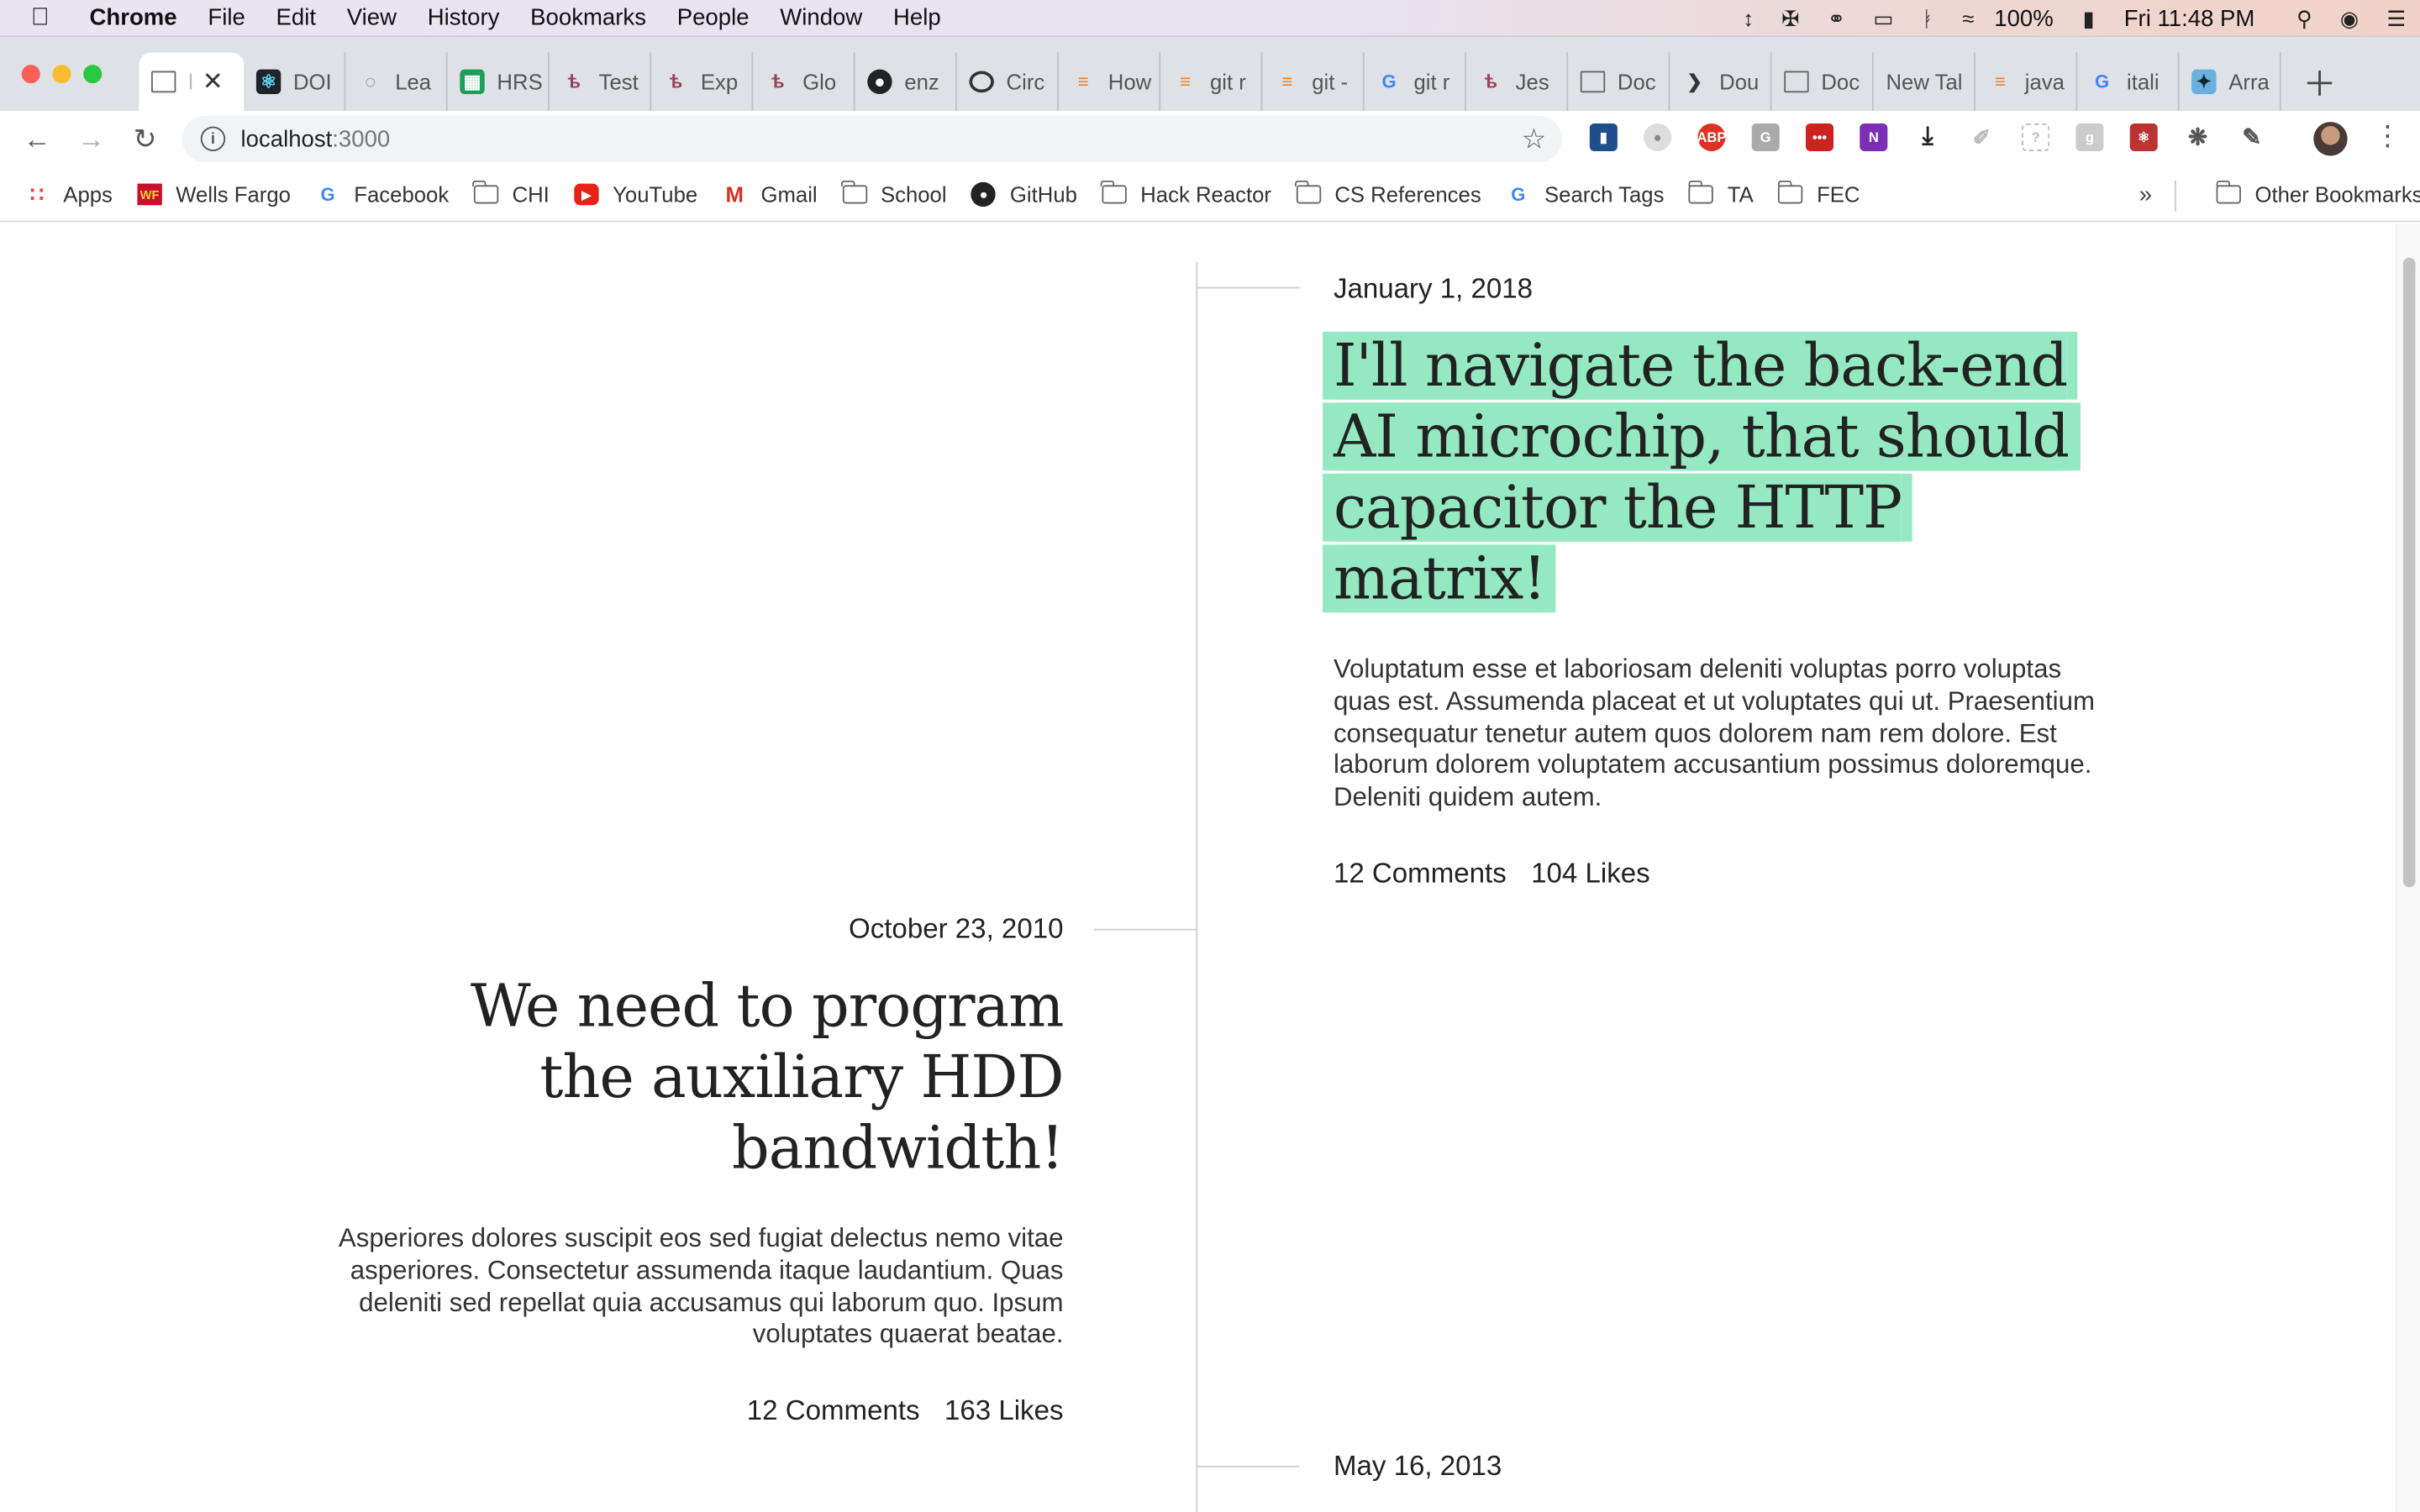  What do you see at coordinates (1532, 82) in the screenshot?
I see `tab-title: Jes` at bounding box center [1532, 82].